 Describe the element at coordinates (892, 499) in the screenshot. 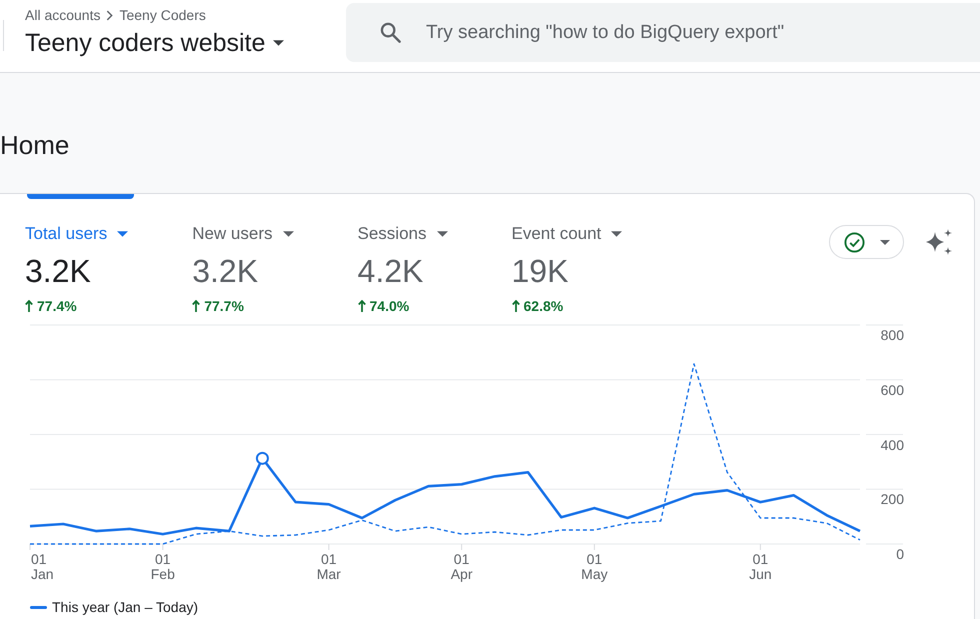

I see `y-axis-label: 200` at that location.